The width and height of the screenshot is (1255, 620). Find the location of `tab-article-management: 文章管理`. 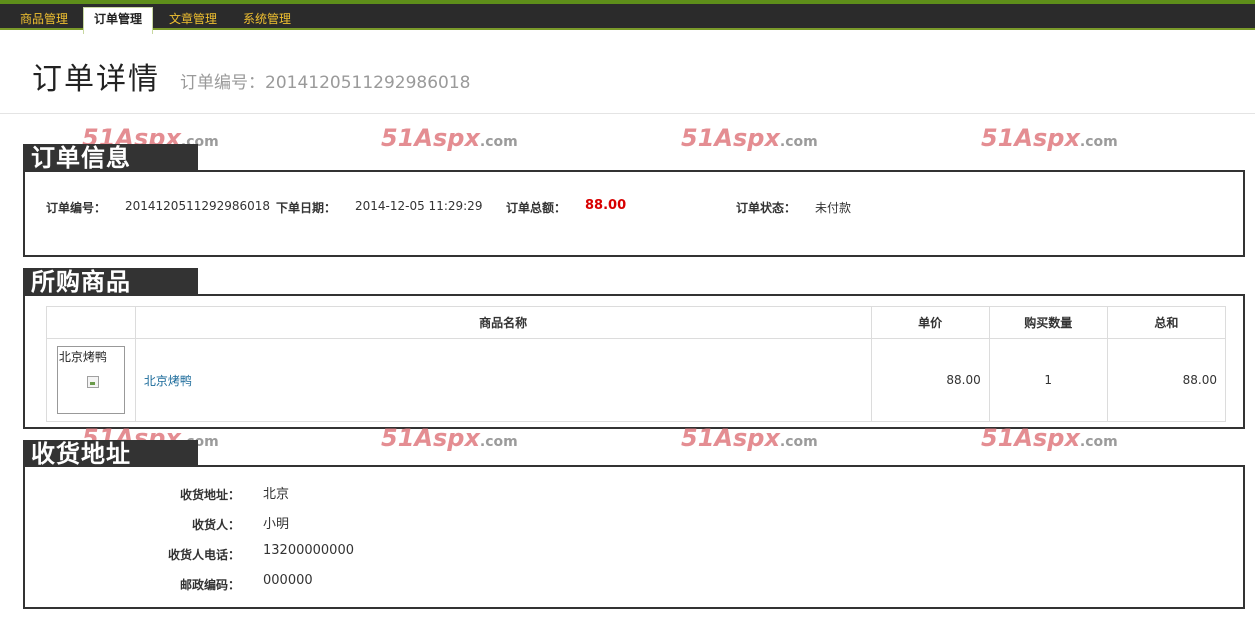

tab-article-management: 文章管理 is located at coordinates (193, 20).